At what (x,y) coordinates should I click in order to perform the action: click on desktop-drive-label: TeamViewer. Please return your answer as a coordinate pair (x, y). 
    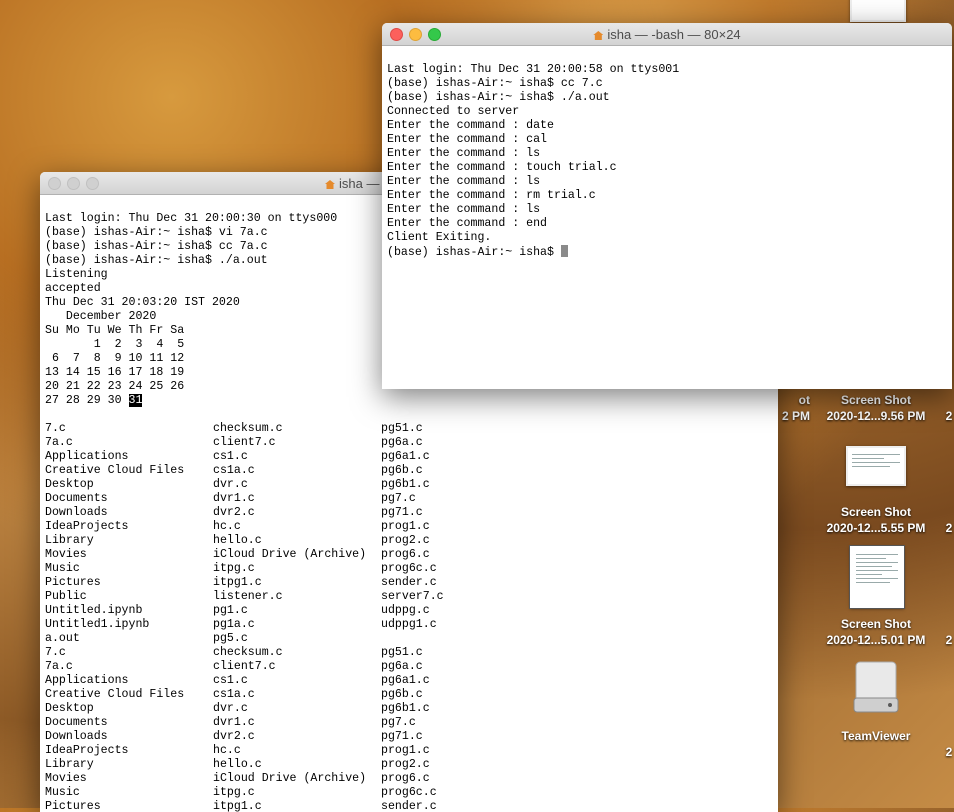
    Looking at the image, I should click on (876, 736).